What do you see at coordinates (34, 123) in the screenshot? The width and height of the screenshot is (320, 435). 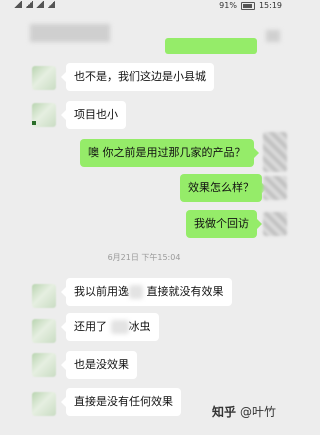 I see `avatar-mark` at bounding box center [34, 123].